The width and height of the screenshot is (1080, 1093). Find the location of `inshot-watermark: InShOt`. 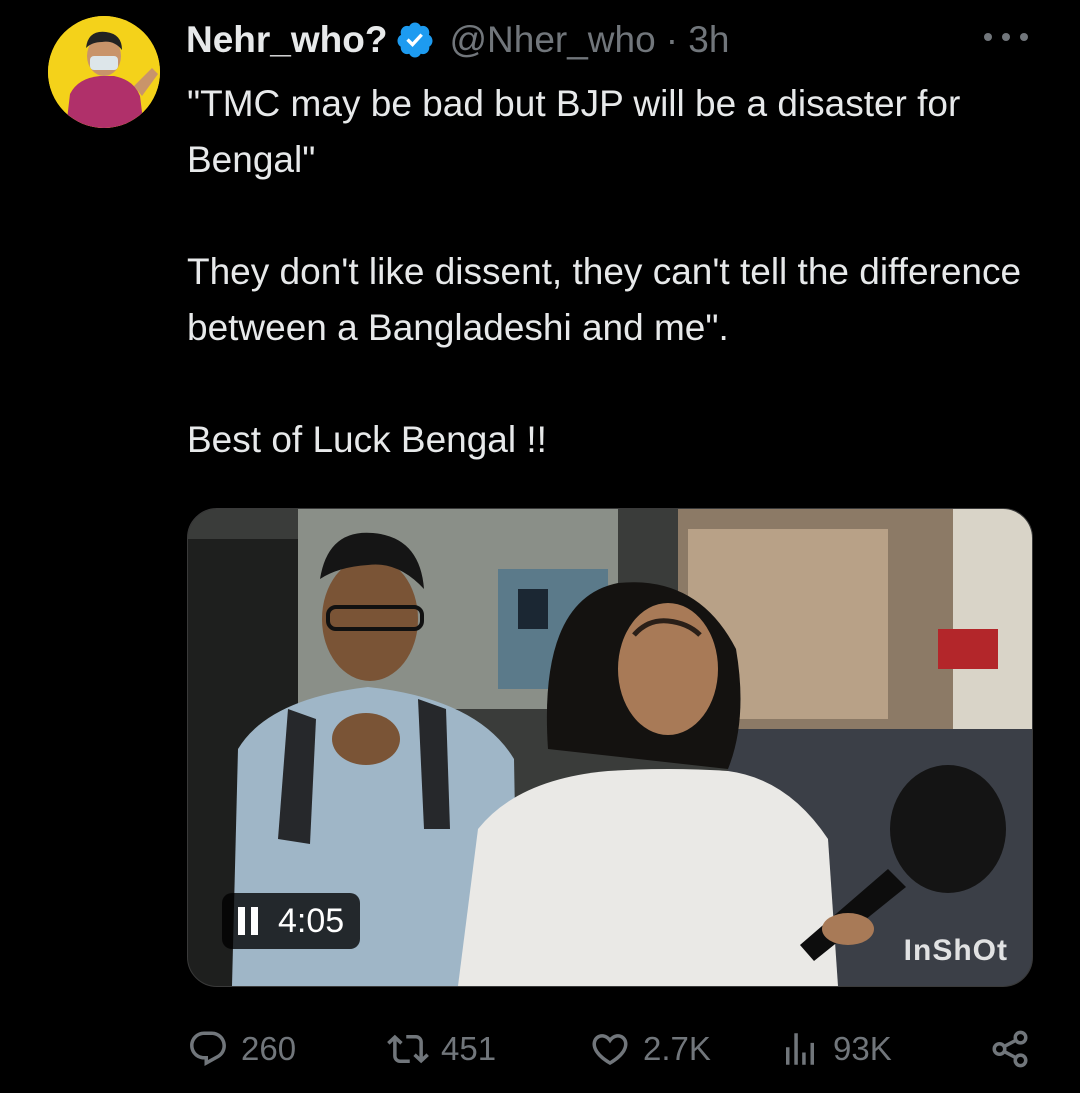

inshot-watermark: InShOt is located at coordinates (955, 950).